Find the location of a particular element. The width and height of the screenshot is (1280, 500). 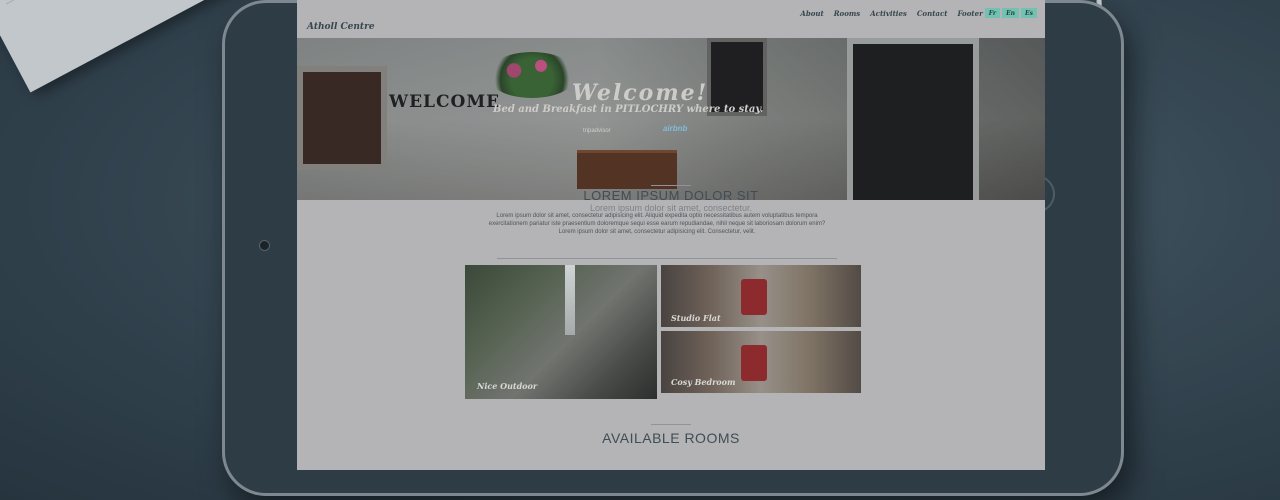

gallery-caption: Studio Flat is located at coordinates (696, 318).